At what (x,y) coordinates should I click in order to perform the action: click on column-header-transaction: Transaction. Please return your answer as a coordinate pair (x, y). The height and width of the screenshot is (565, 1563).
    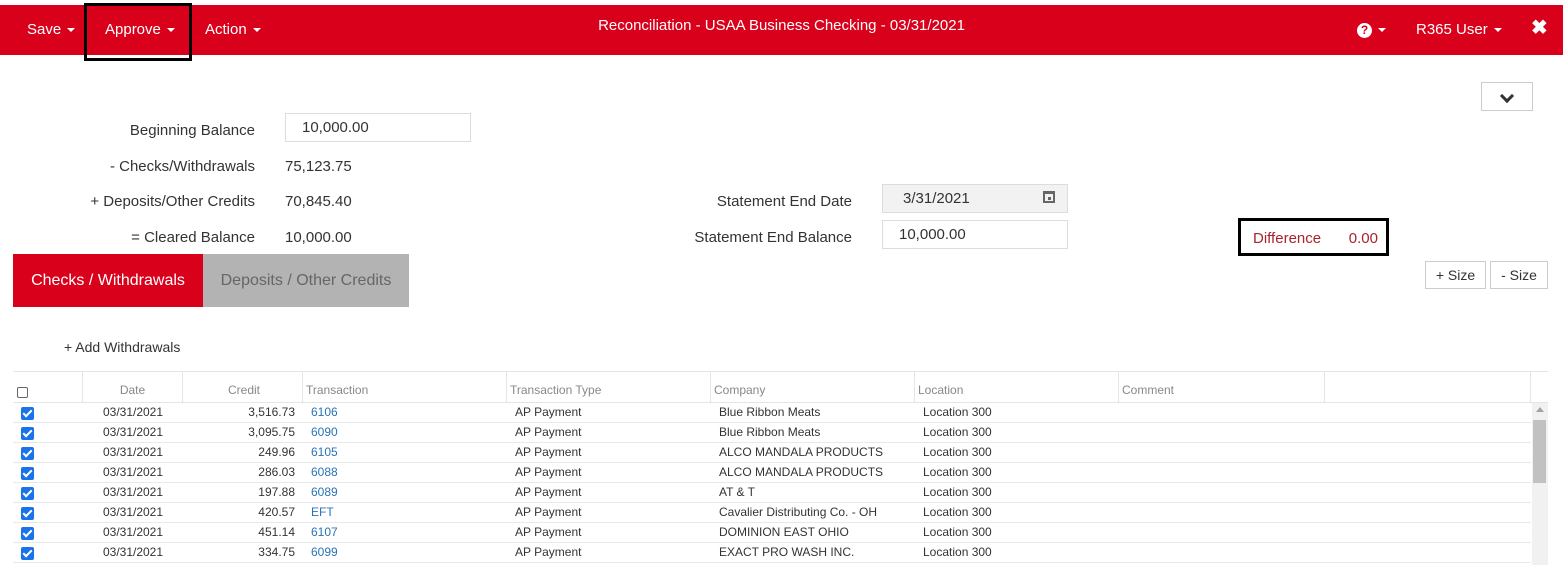
    Looking at the image, I should click on (405, 387).